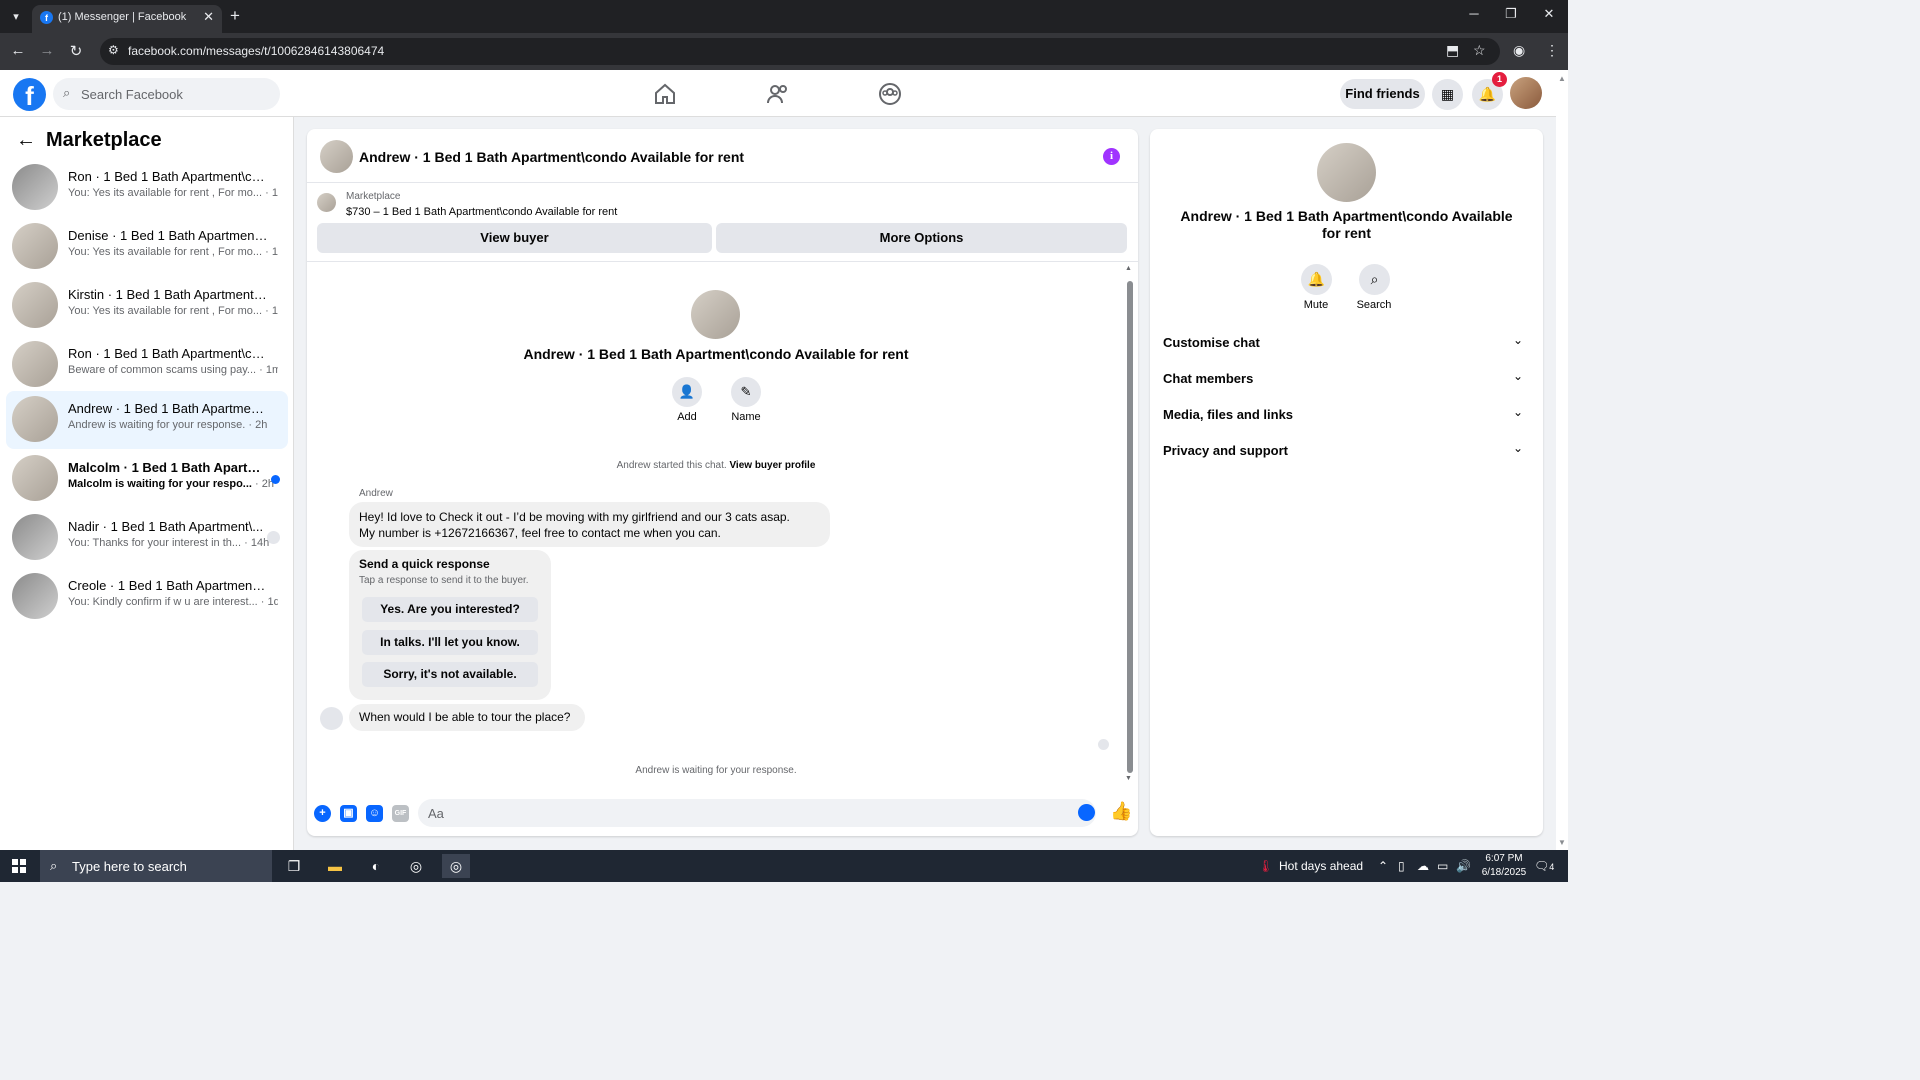  What do you see at coordinates (376, 866) in the screenshot?
I see `app-icon: ◐` at bounding box center [376, 866].